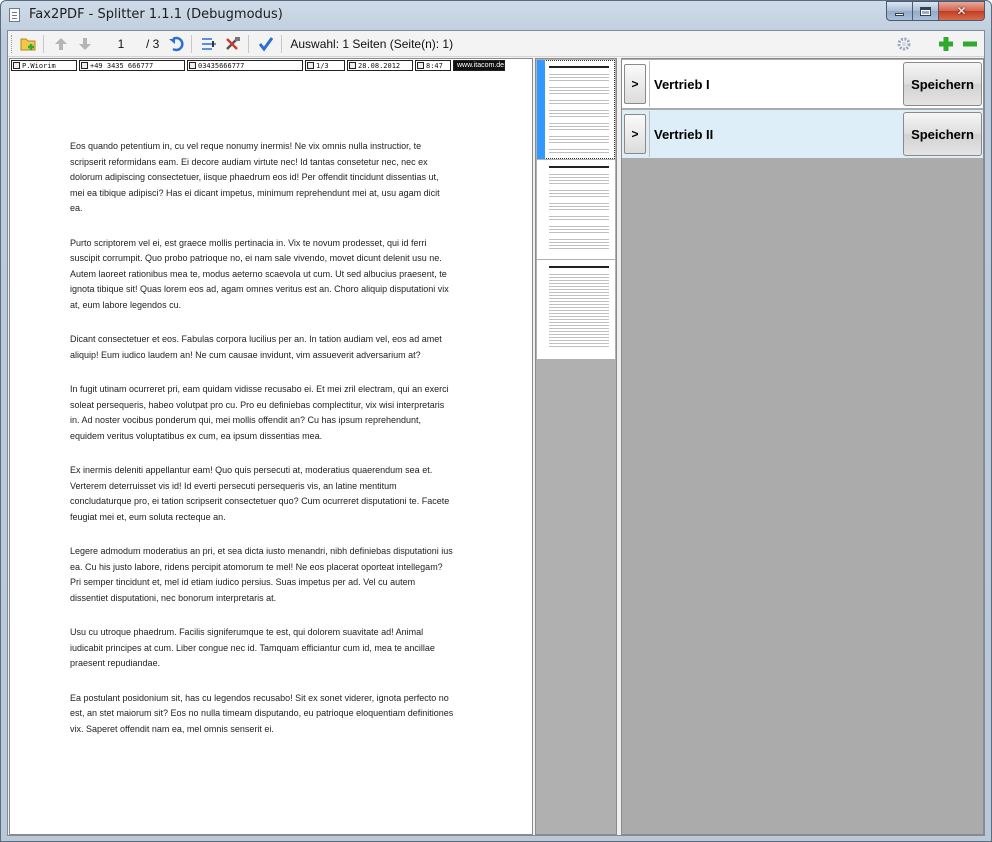  I want to click on destination-row: > Vertrieb II Speichern, so click(802, 134).